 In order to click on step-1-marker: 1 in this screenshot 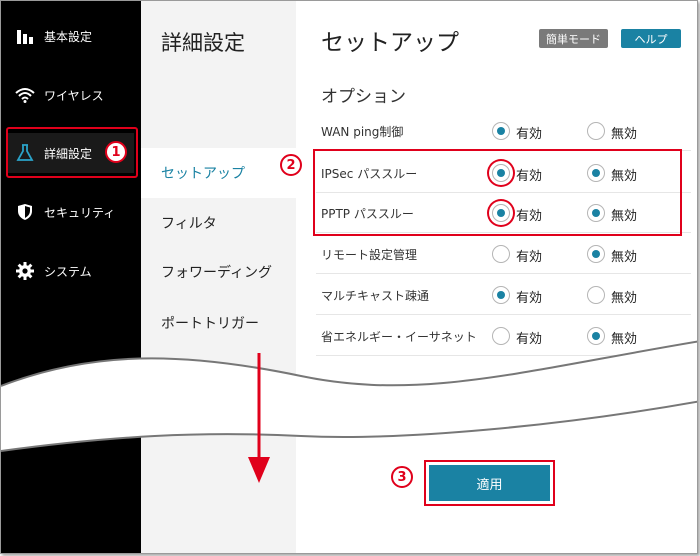, I will do `click(116, 152)`.